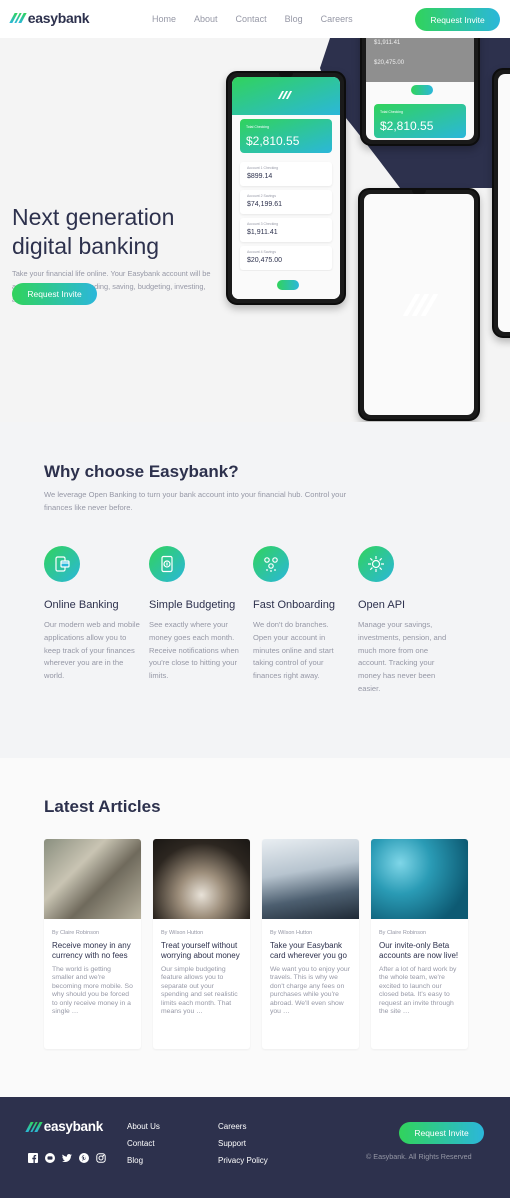 This screenshot has width=510, height=1198. I want to click on api-icon, so click(376, 564).